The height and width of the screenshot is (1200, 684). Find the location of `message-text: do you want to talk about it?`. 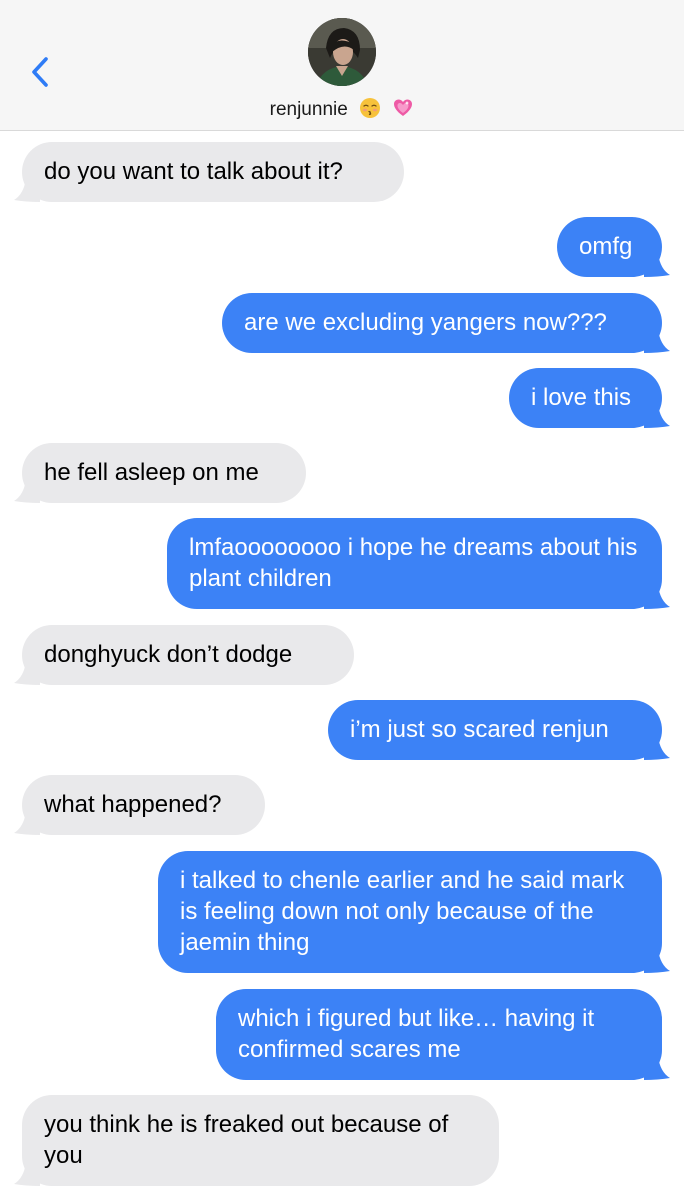

message-text: do you want to talk about it? is located at coordinates (193, 171).